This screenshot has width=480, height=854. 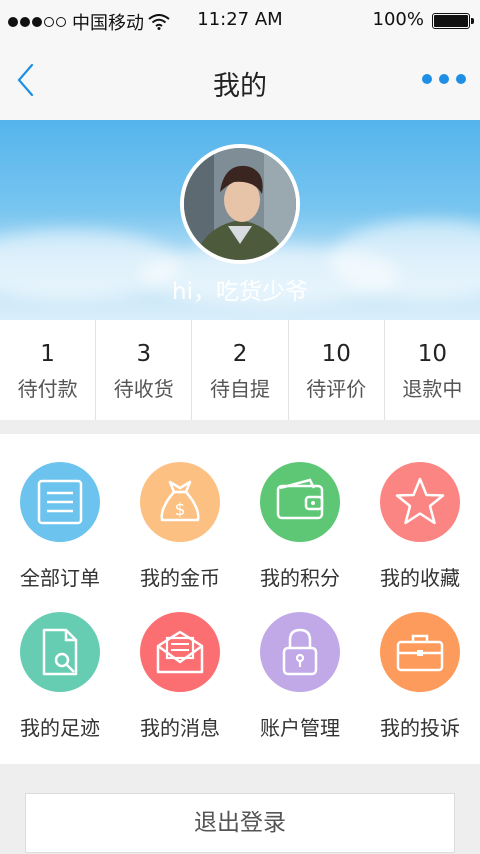 What do you see at coordinates (144, 370) in the screenshot?
I see `order-status-pending-receipt: 3 待收货` at bounding box center [144, 370].